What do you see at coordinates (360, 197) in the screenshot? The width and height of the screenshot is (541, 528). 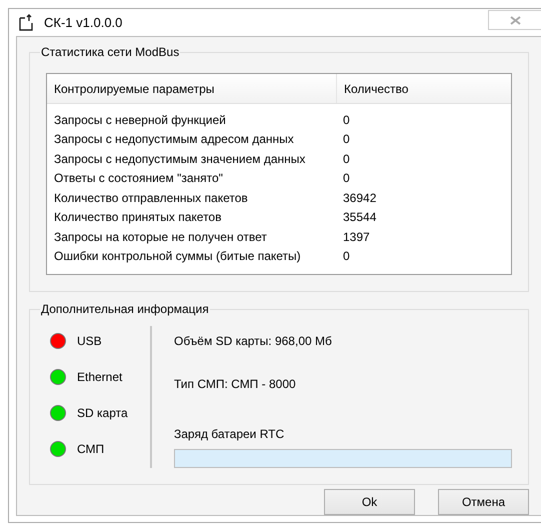 I see `table-cell-text: 36942` at bounding box center [360, 197].